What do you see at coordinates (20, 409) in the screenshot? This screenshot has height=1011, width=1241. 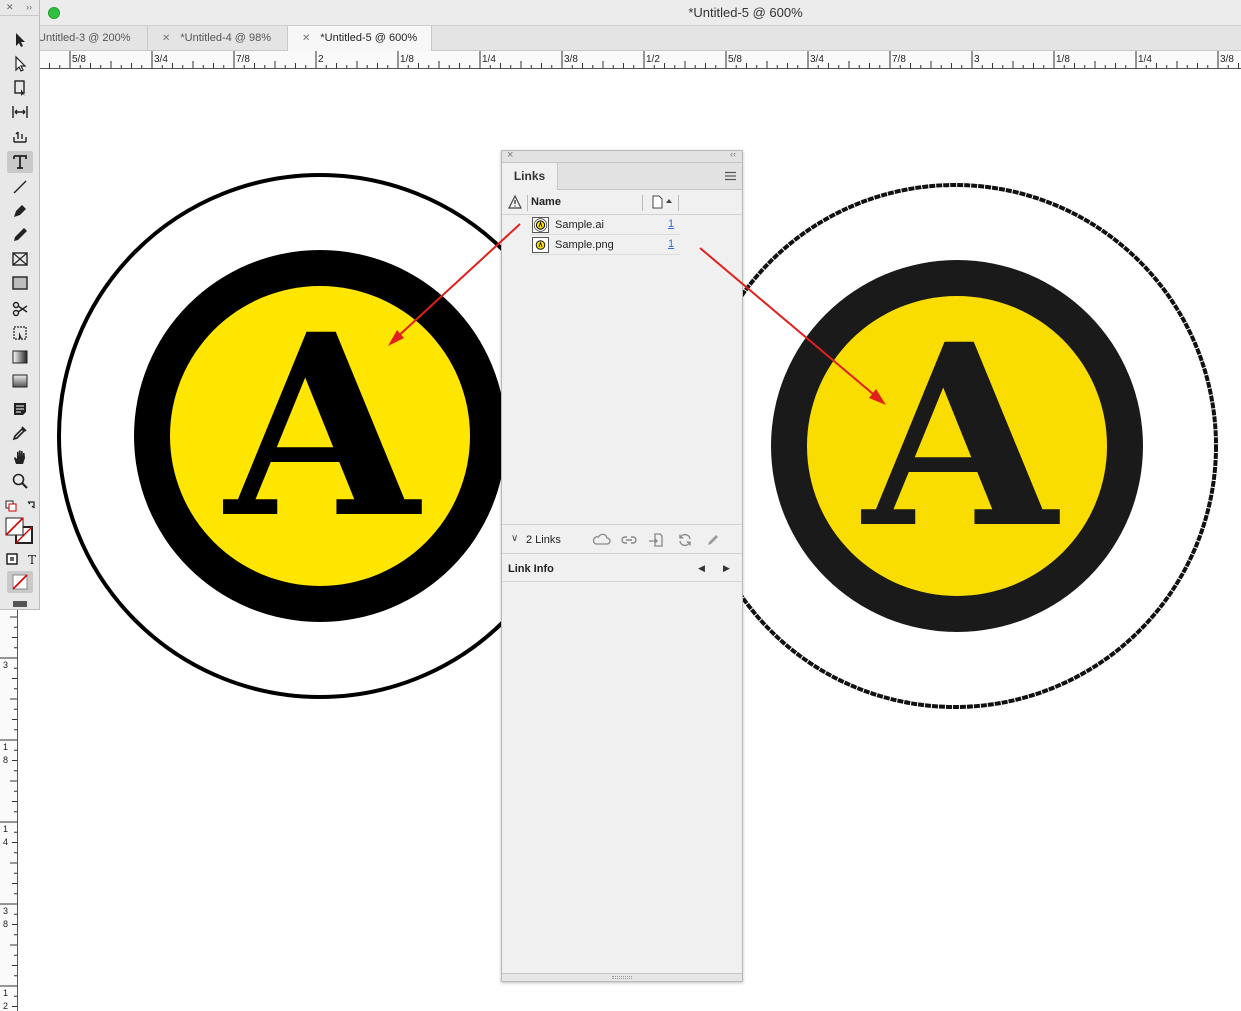 I see `note-tool-icon` at bounding box center [20, 409].